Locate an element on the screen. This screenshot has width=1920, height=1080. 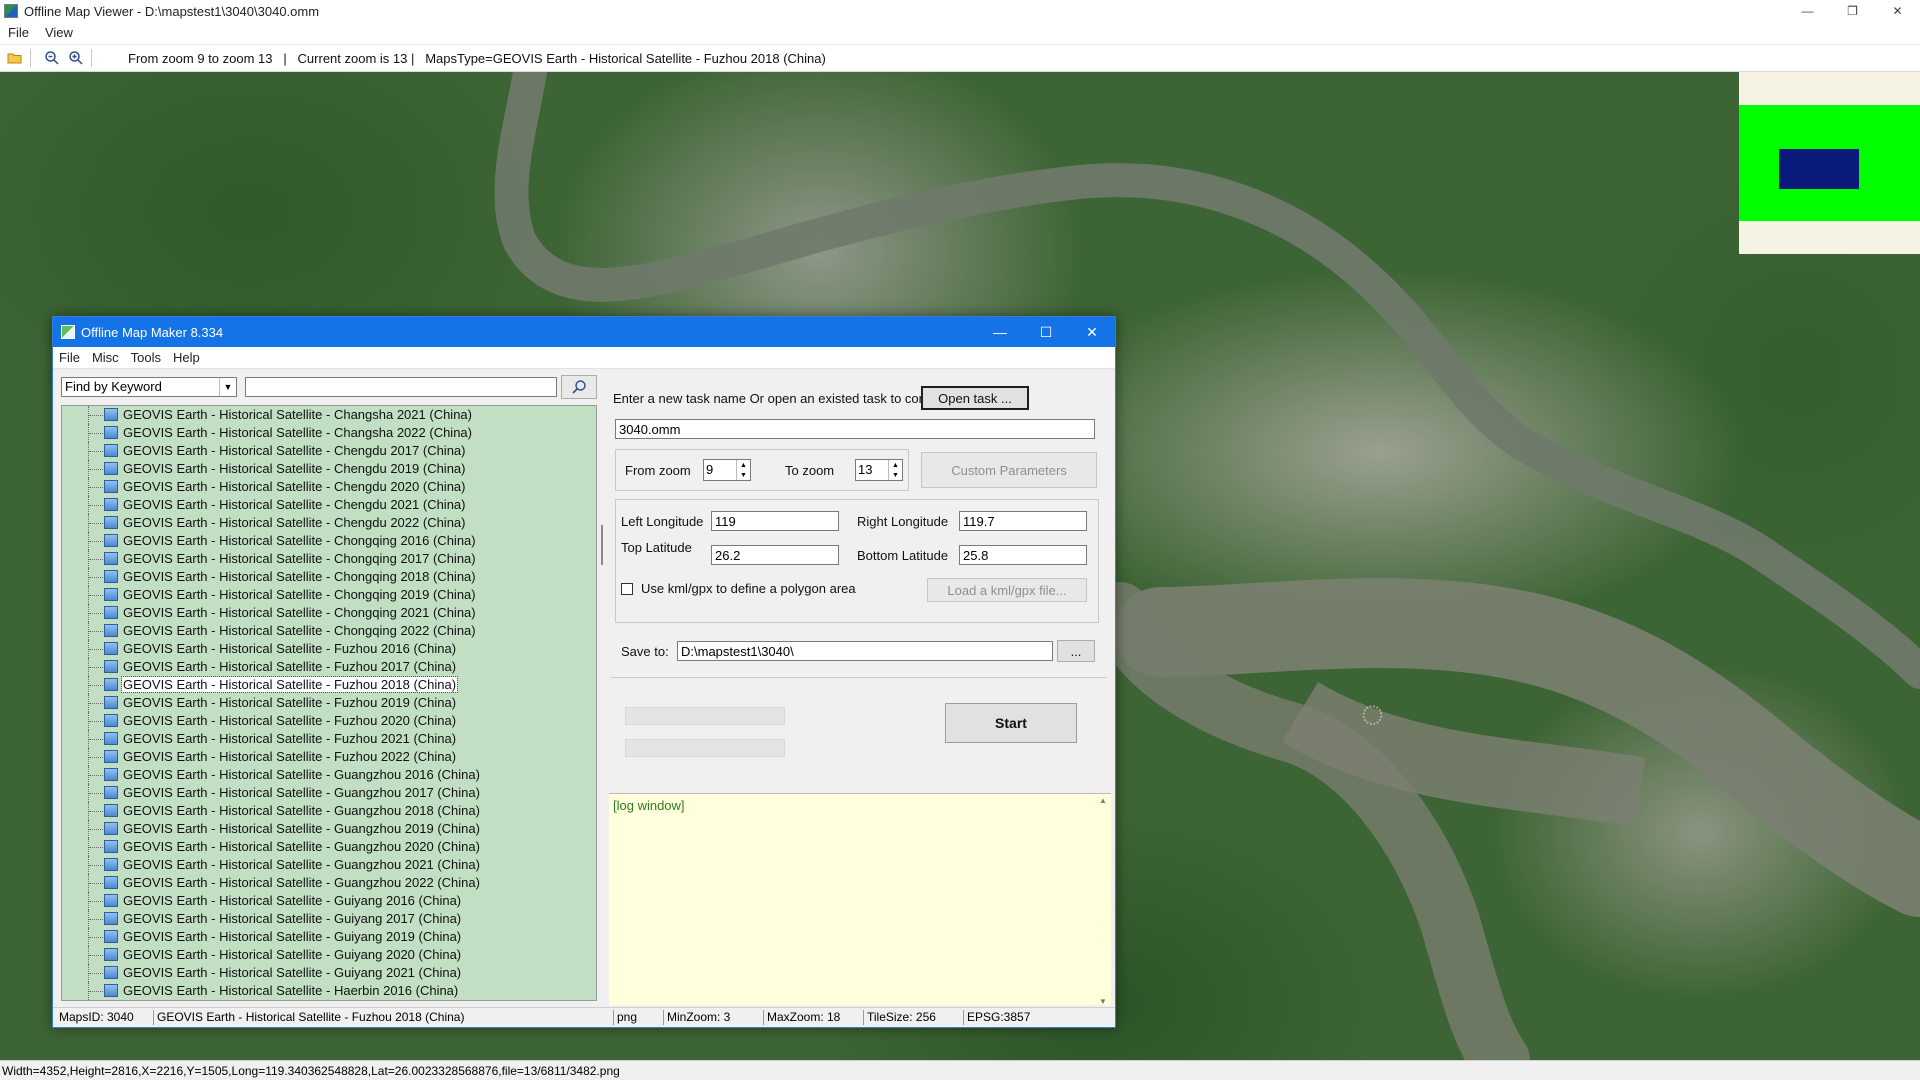
scroll-up-icon: ▲ is located at coordinates (1103, 800).